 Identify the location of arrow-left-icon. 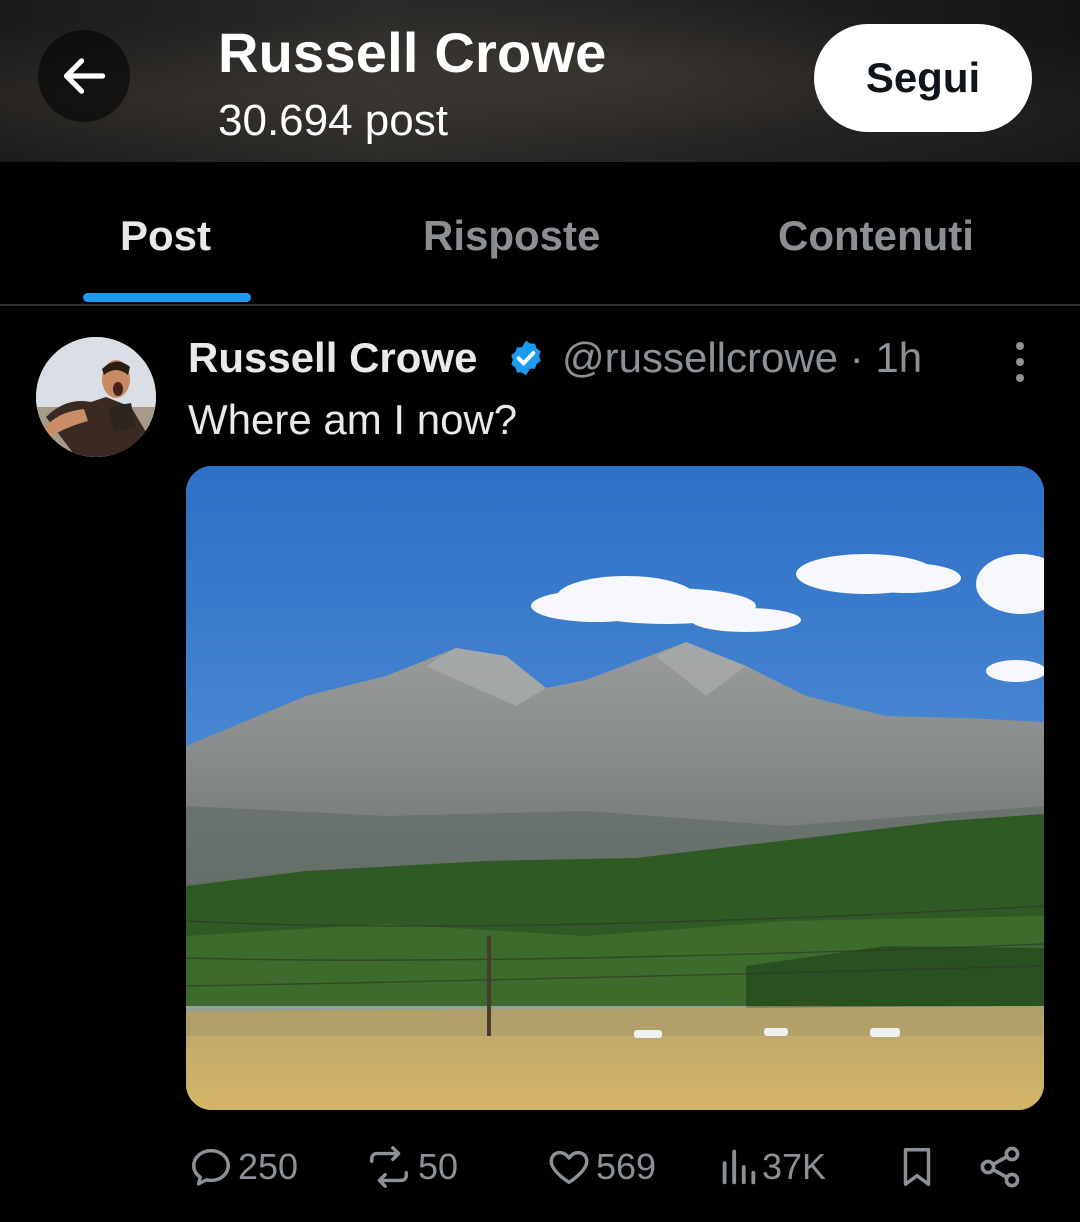
(84, 76).